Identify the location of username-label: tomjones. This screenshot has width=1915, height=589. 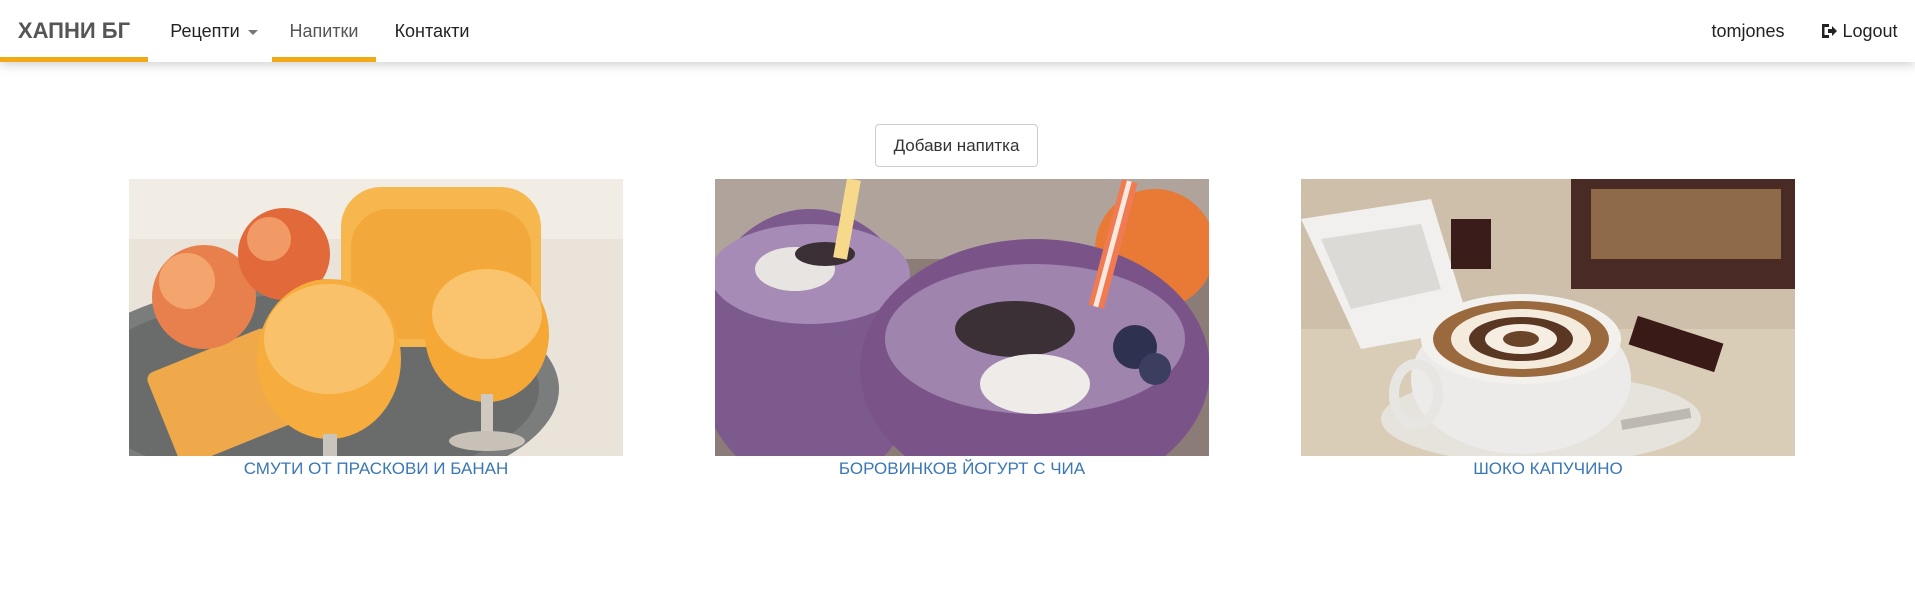
(1748, 30).